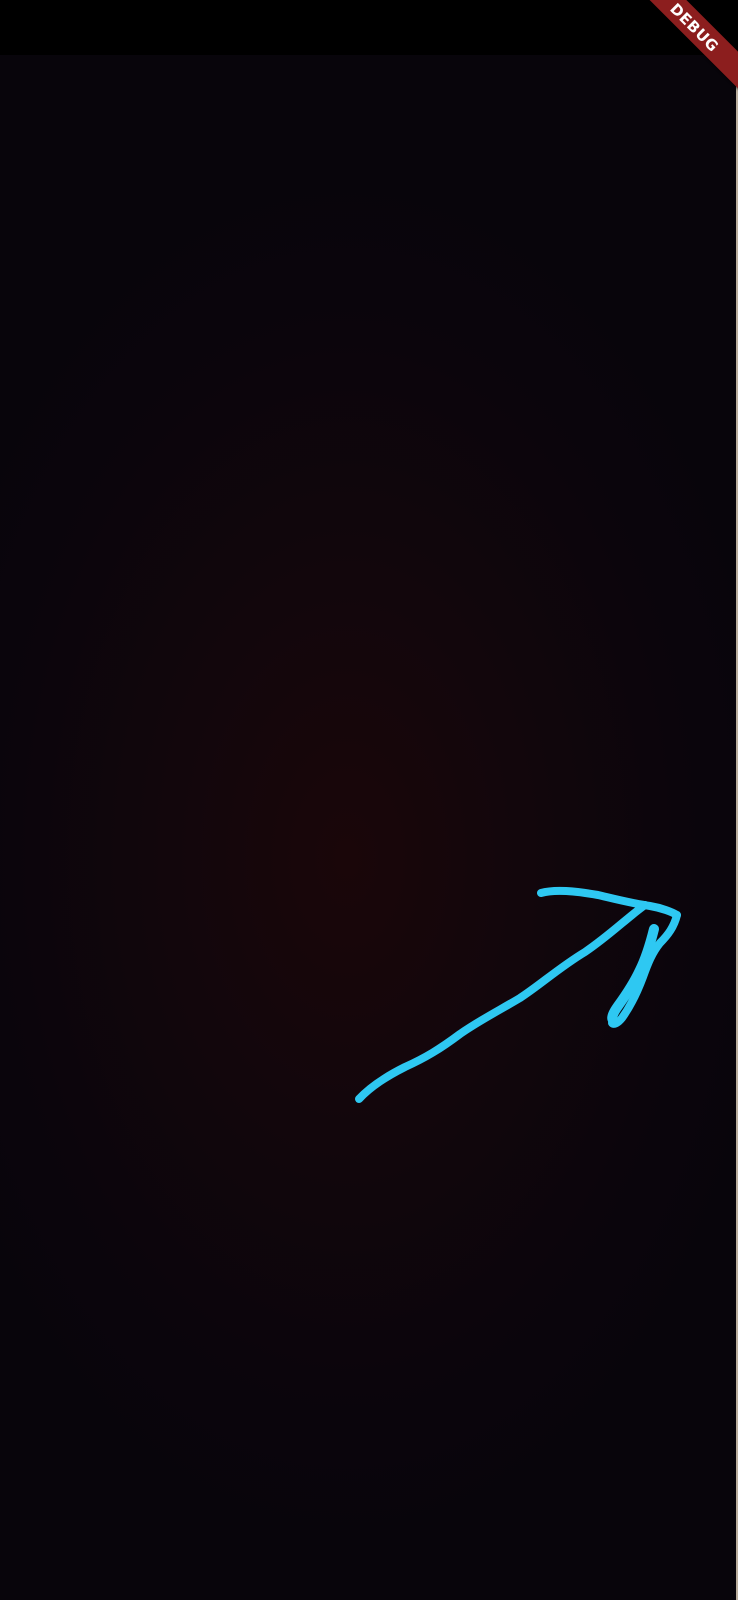  What do you see at coordinates (369, 27) in the screenshot?
I see `status-bar` at bounding box center [369, 27].